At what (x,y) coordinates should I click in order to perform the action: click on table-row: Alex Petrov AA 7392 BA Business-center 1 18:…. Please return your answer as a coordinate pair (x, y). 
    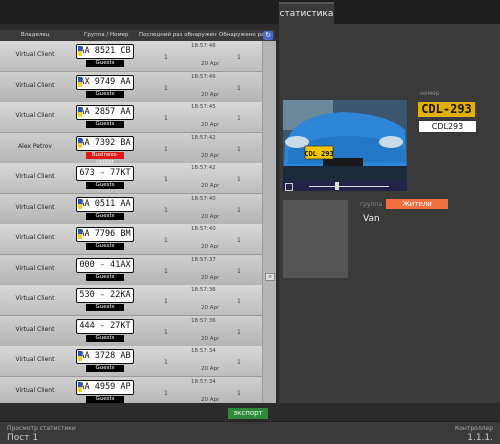
    Looking at the image, I should click on (131, 148).